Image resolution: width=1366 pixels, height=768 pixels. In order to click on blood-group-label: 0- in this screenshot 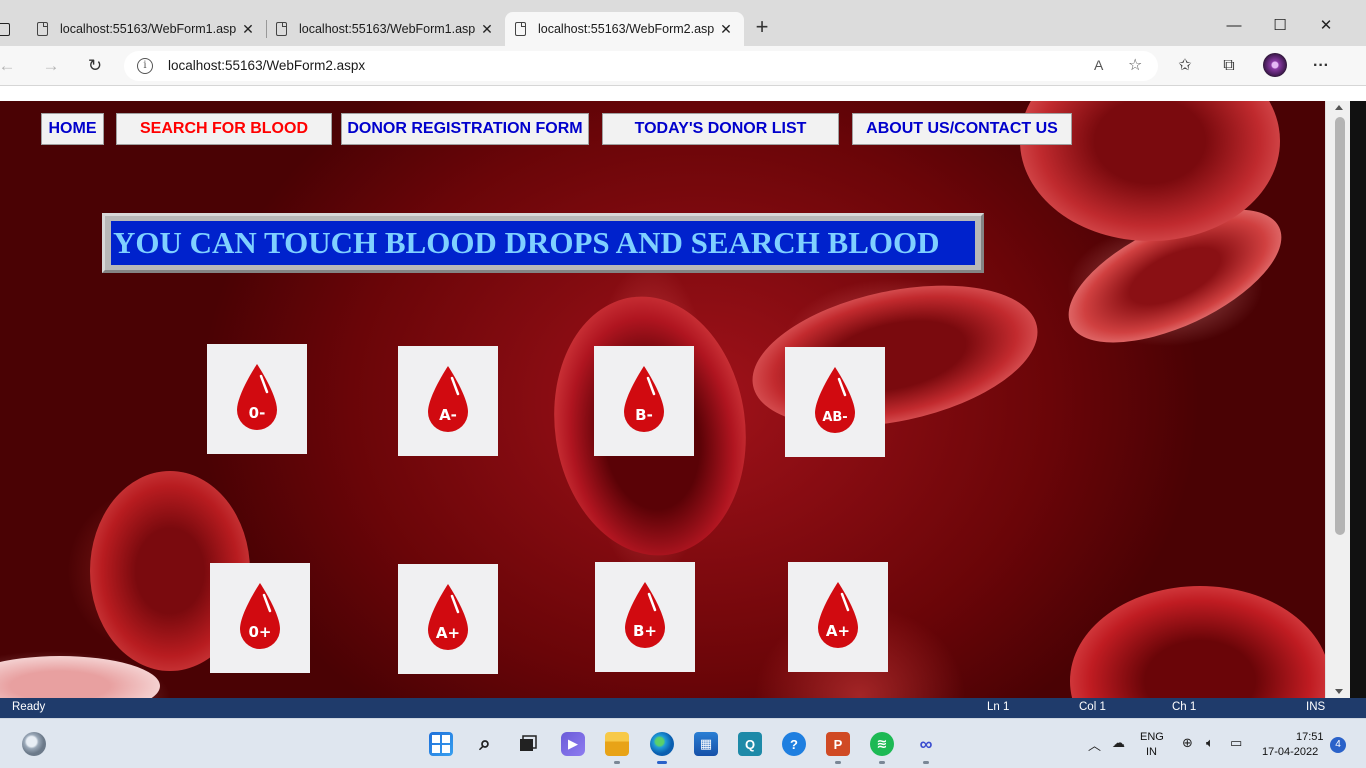, I will do `click(257, 413)`.